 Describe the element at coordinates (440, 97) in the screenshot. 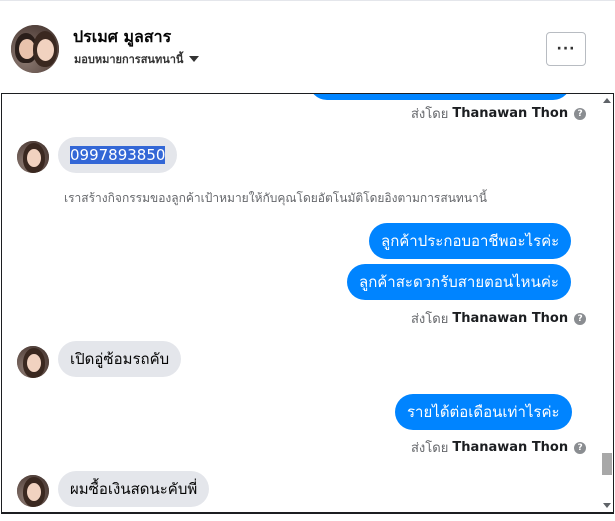

I see `outgoing-message-partial` at that location.